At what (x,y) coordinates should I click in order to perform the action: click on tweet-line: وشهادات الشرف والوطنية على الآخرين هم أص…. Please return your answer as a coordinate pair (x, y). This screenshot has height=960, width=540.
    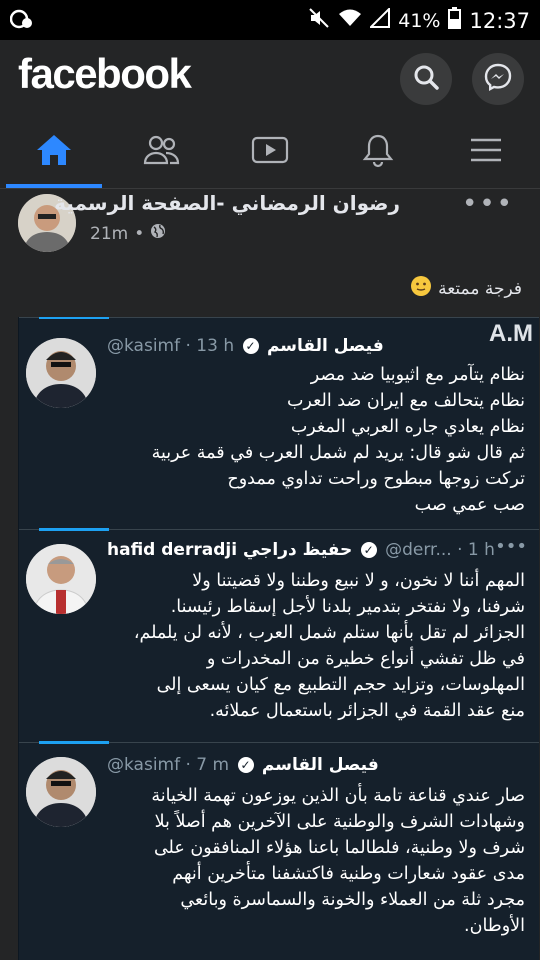
    Looking at the image, I should click on (339, 822).